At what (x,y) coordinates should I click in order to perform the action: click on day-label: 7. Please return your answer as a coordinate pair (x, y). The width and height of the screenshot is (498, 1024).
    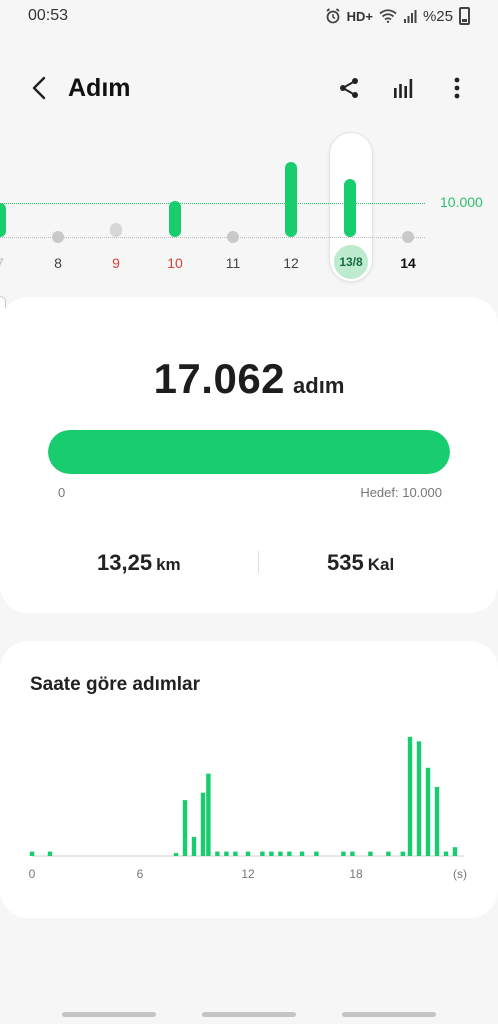
    Looking at the image, I should click on (10, 263).